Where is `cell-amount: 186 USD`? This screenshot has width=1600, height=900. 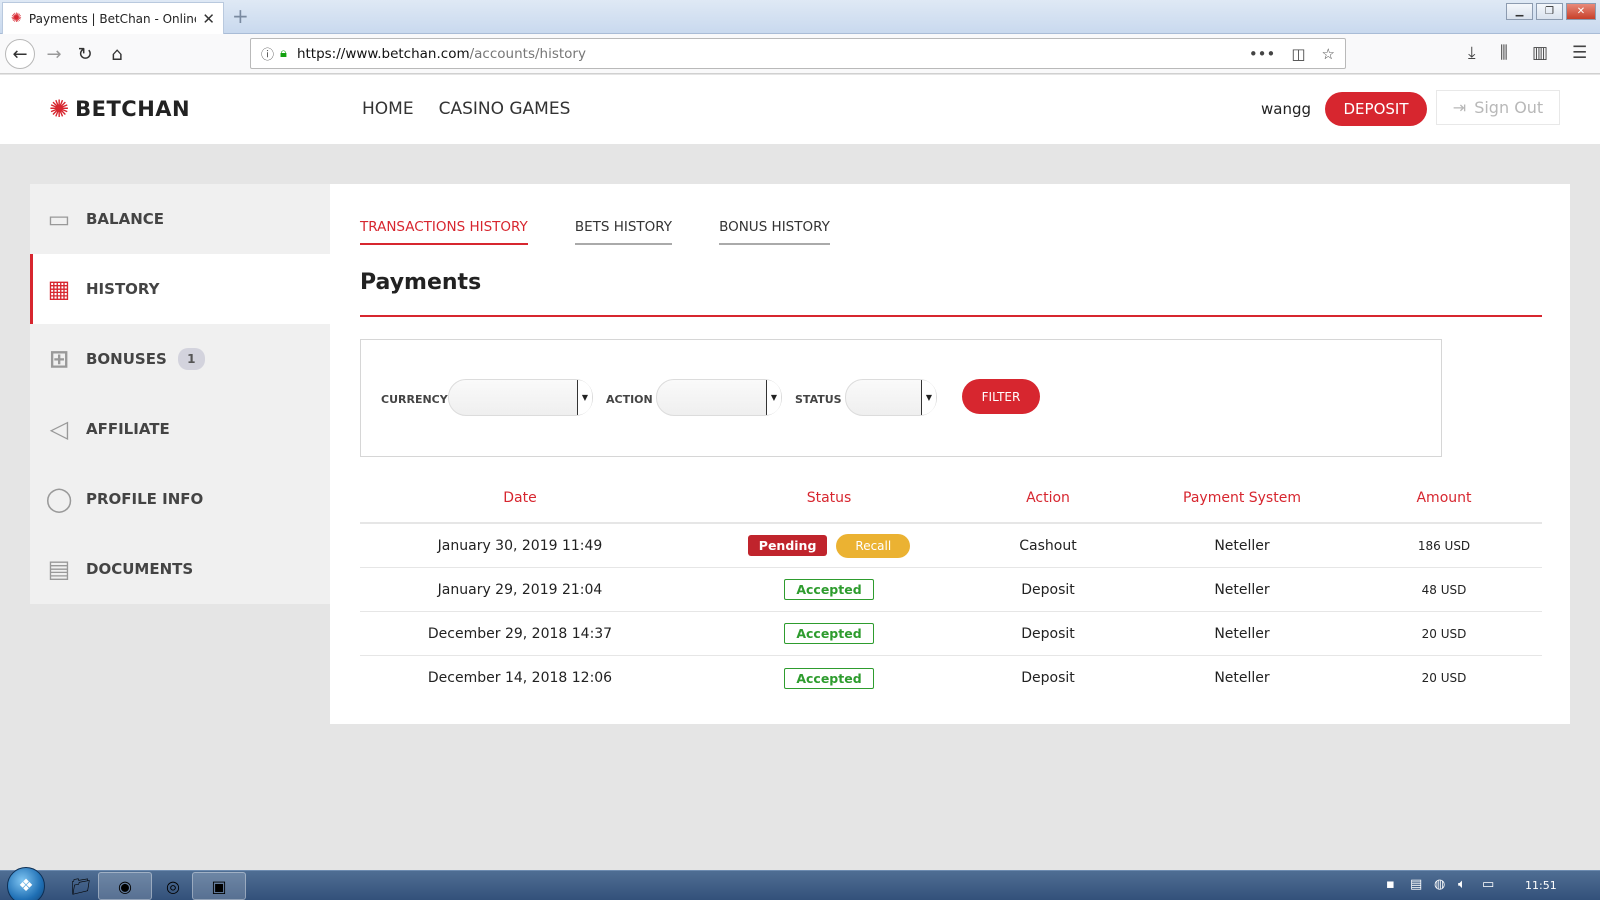
cell-amount: 186 USD is located at coordinates (1444, 545).